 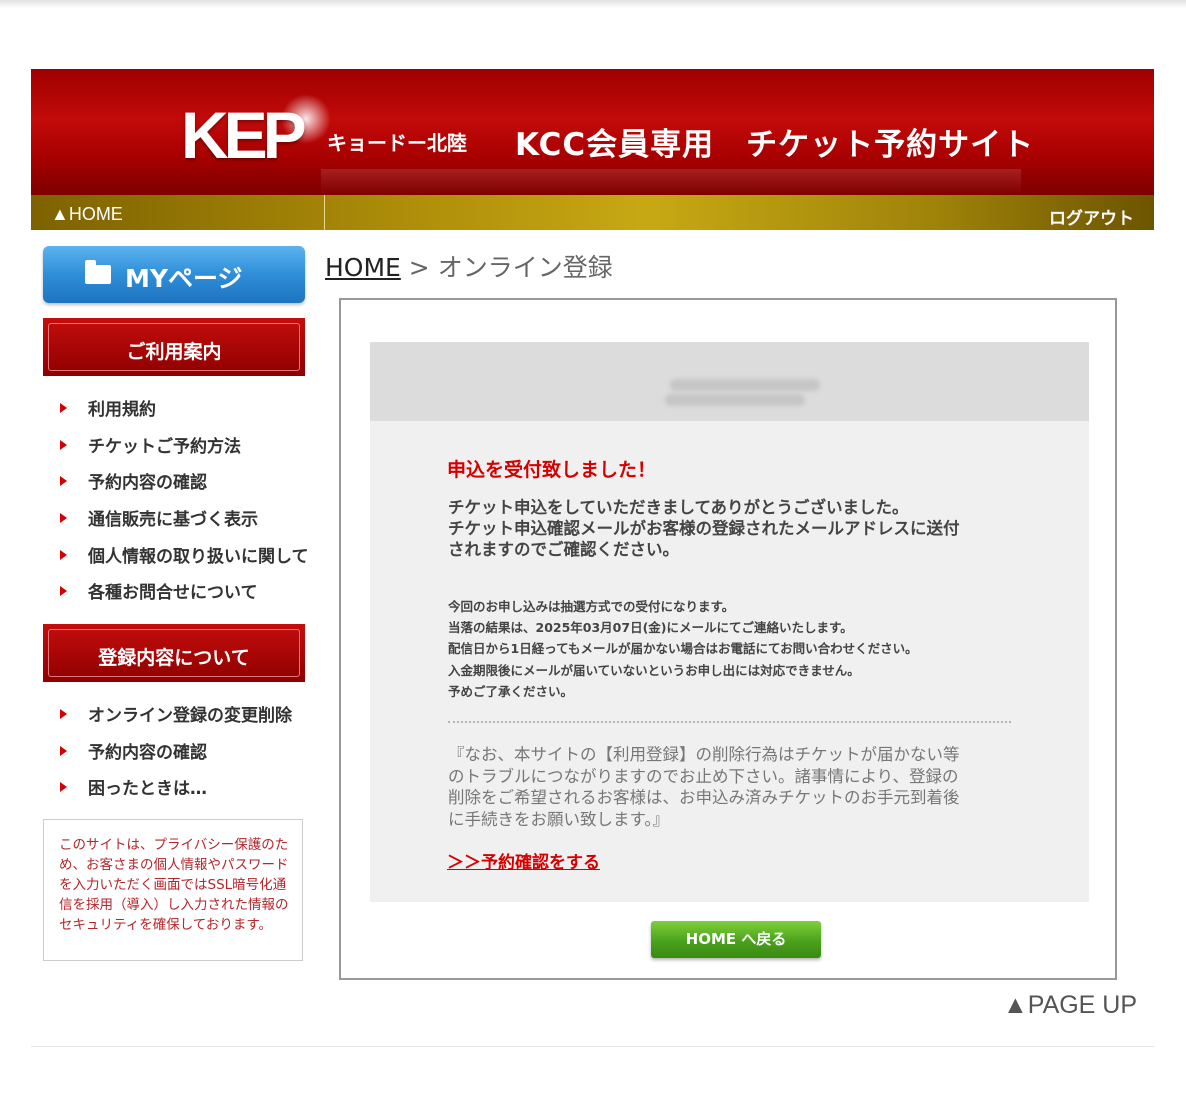 I want to click on mypage-button: MYページ, so click(x=174, y=274).